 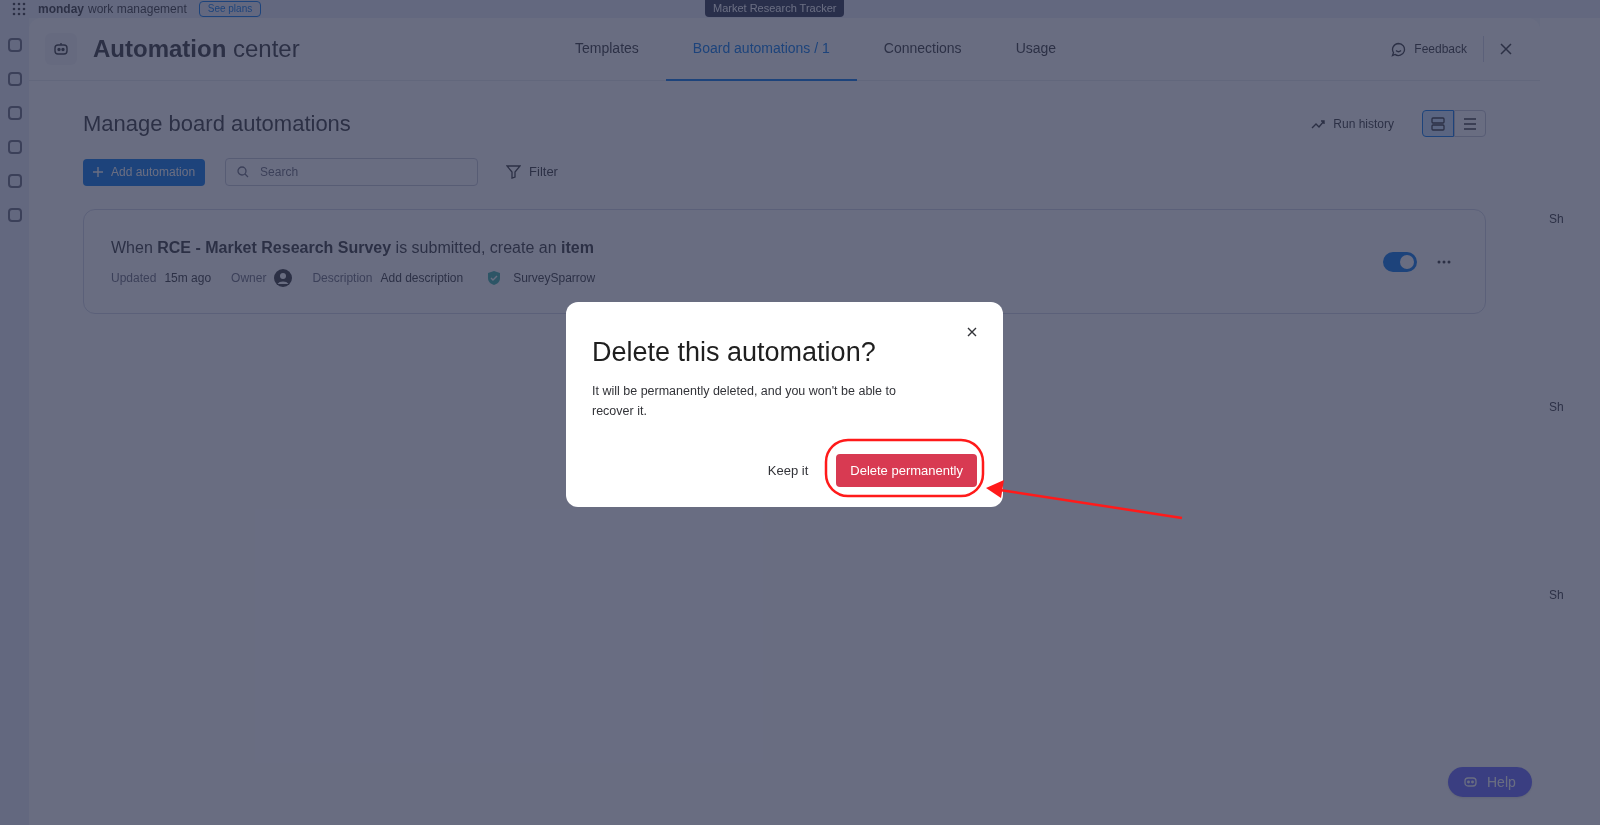 I want to click on panel-title: Automation center, so click(x=196, y=49).